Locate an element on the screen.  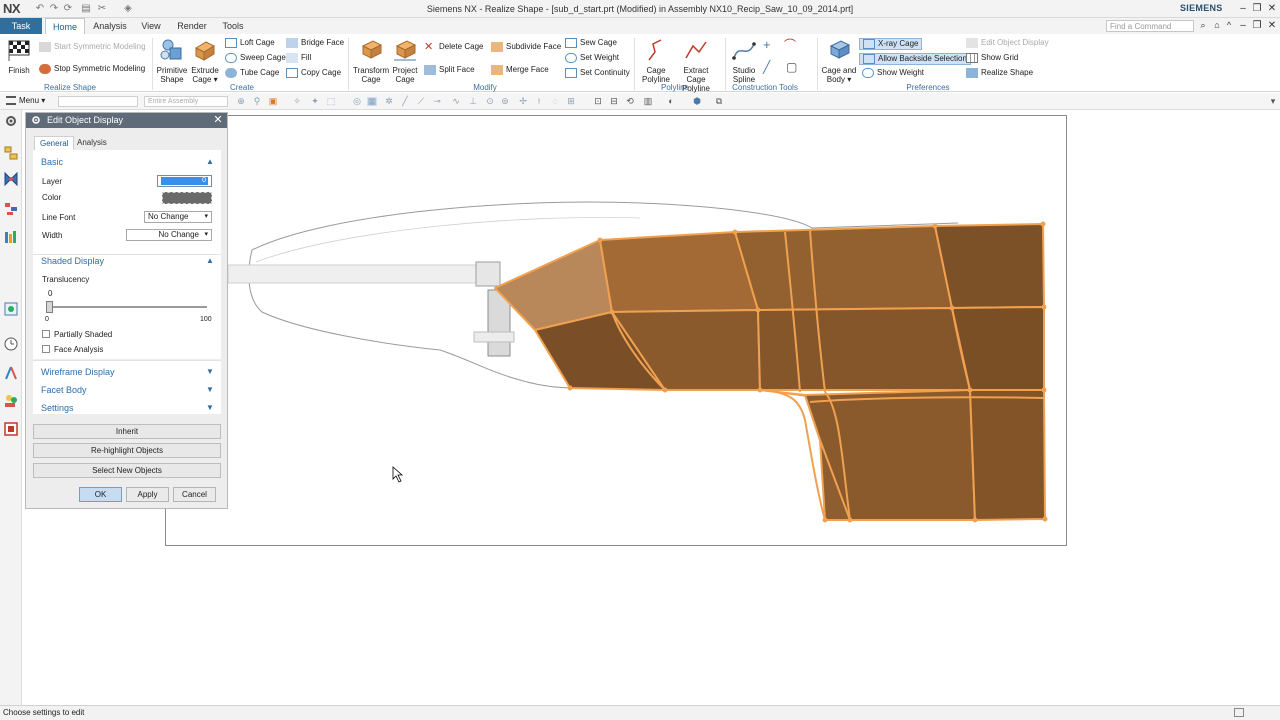
facet-body-header: Facet Body is located at coordinates (64, 390).